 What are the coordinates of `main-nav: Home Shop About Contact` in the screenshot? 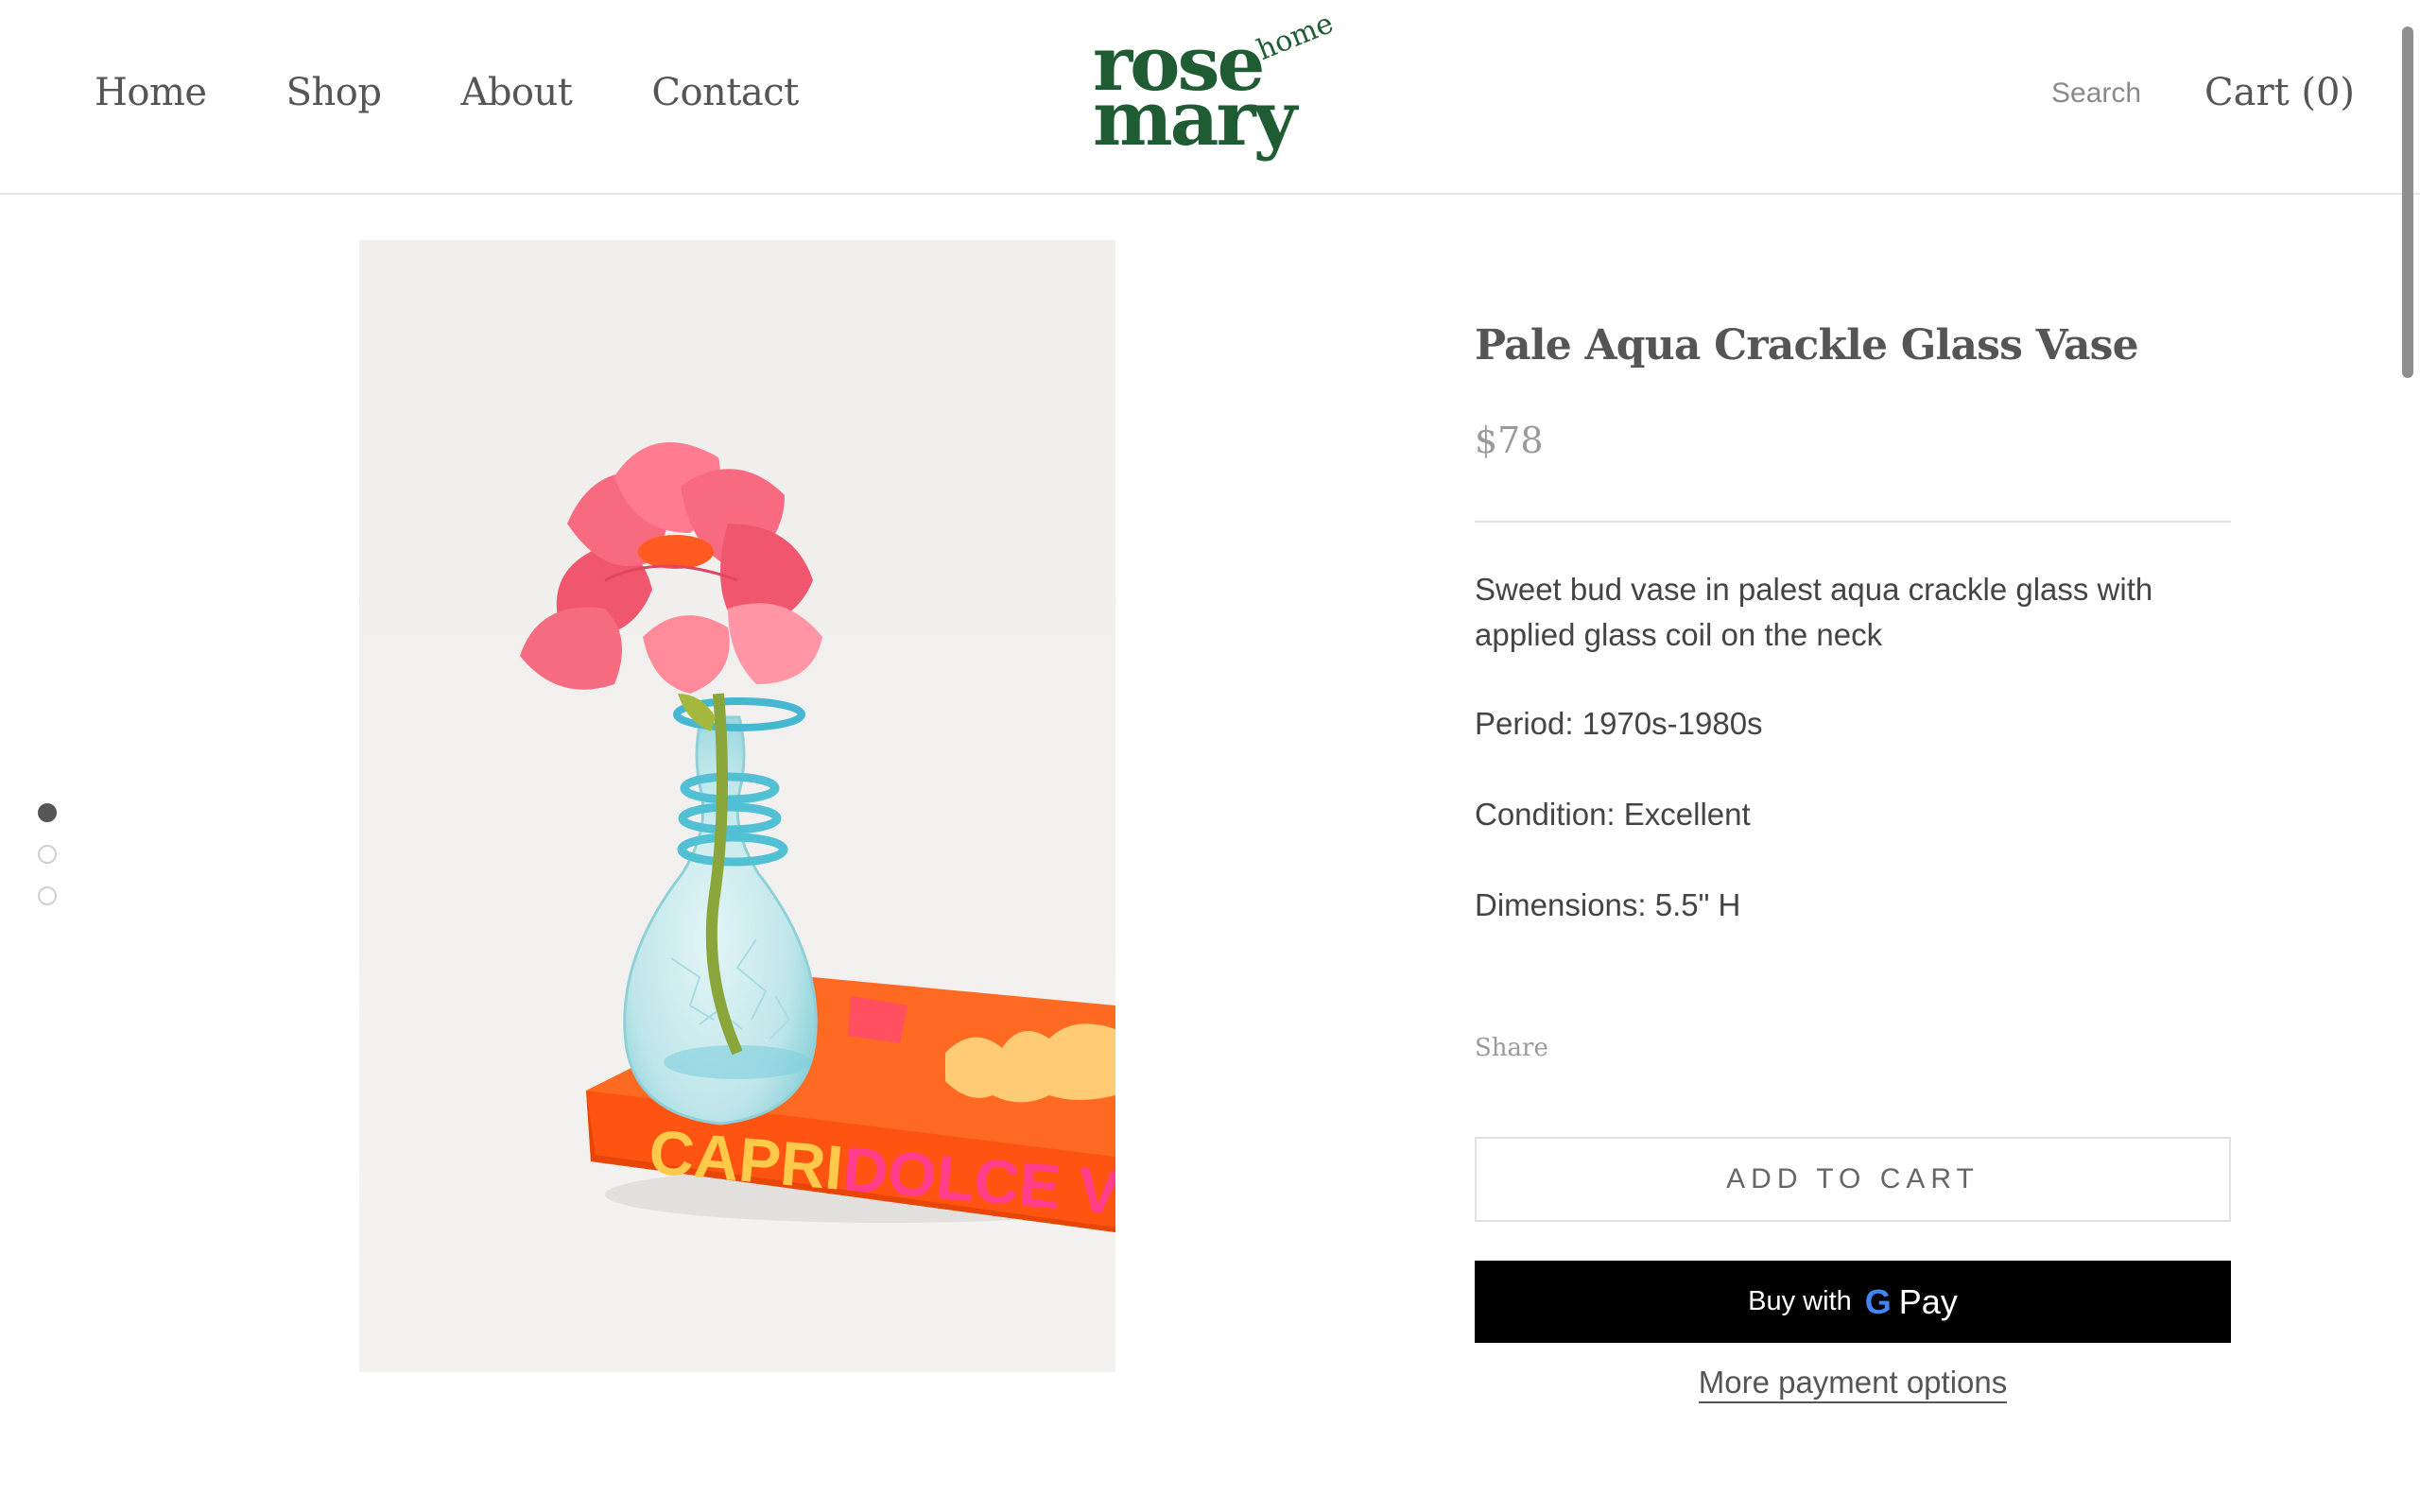 It's located at (447, 92).